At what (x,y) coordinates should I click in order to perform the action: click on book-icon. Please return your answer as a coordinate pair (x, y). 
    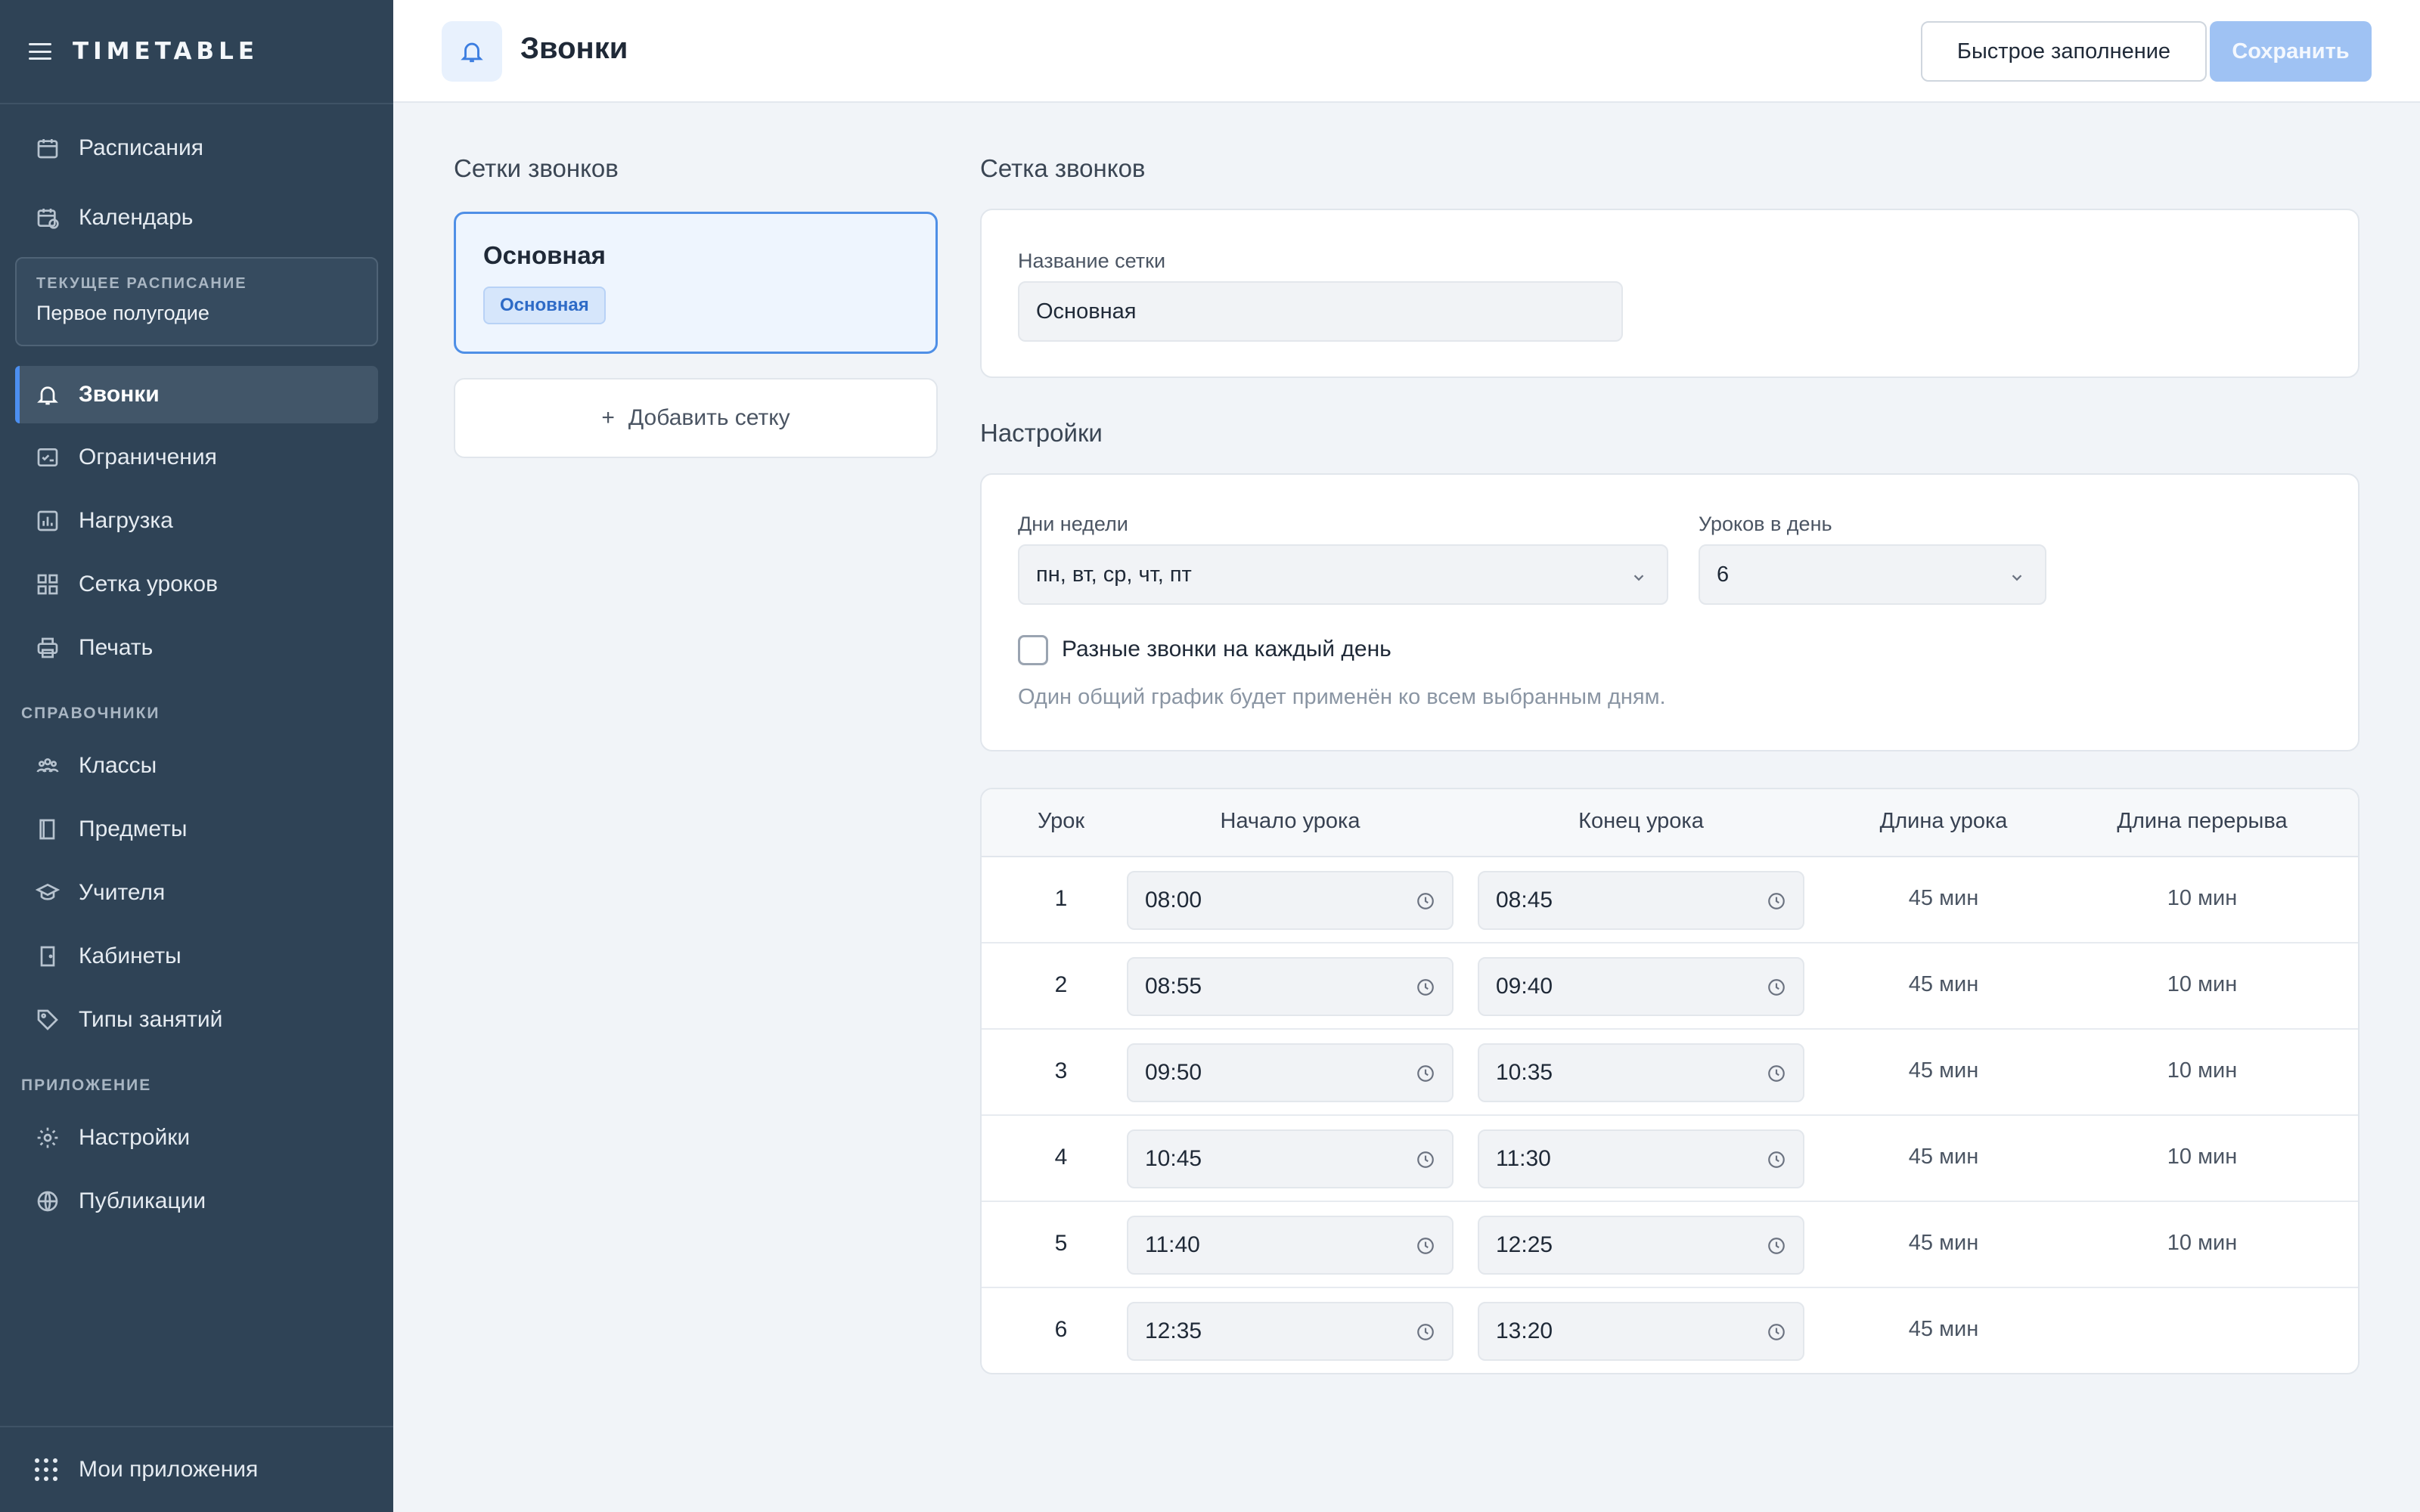
    Looking at the image, I should click on (47, 829).